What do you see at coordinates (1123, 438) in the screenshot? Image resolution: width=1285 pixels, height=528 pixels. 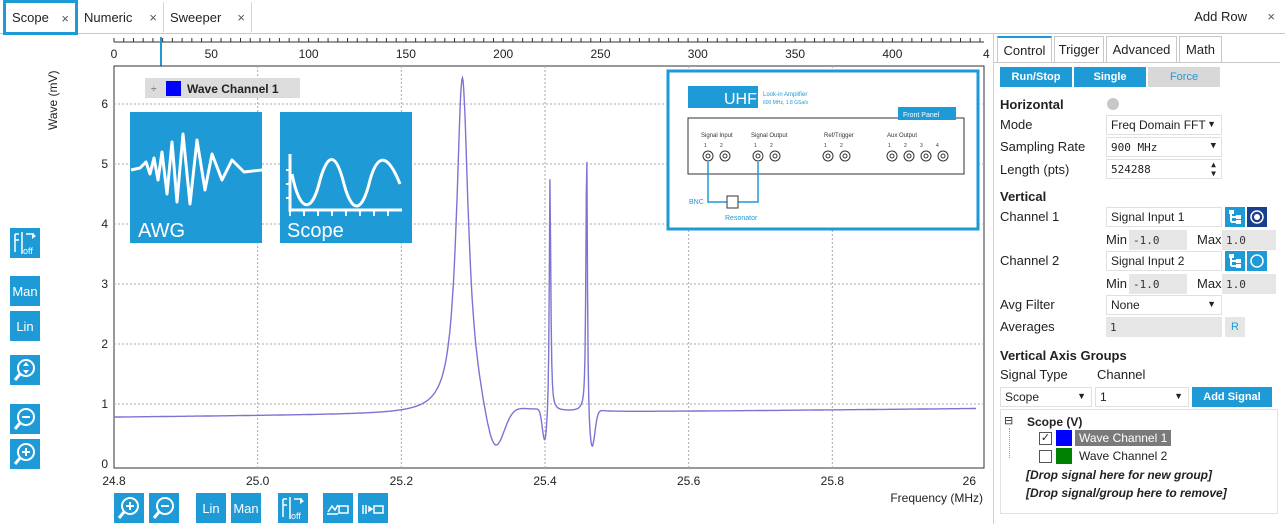 I see `tree-item-wave-channel-1: Wave Channel 1` at bounding box center [1123, 438].